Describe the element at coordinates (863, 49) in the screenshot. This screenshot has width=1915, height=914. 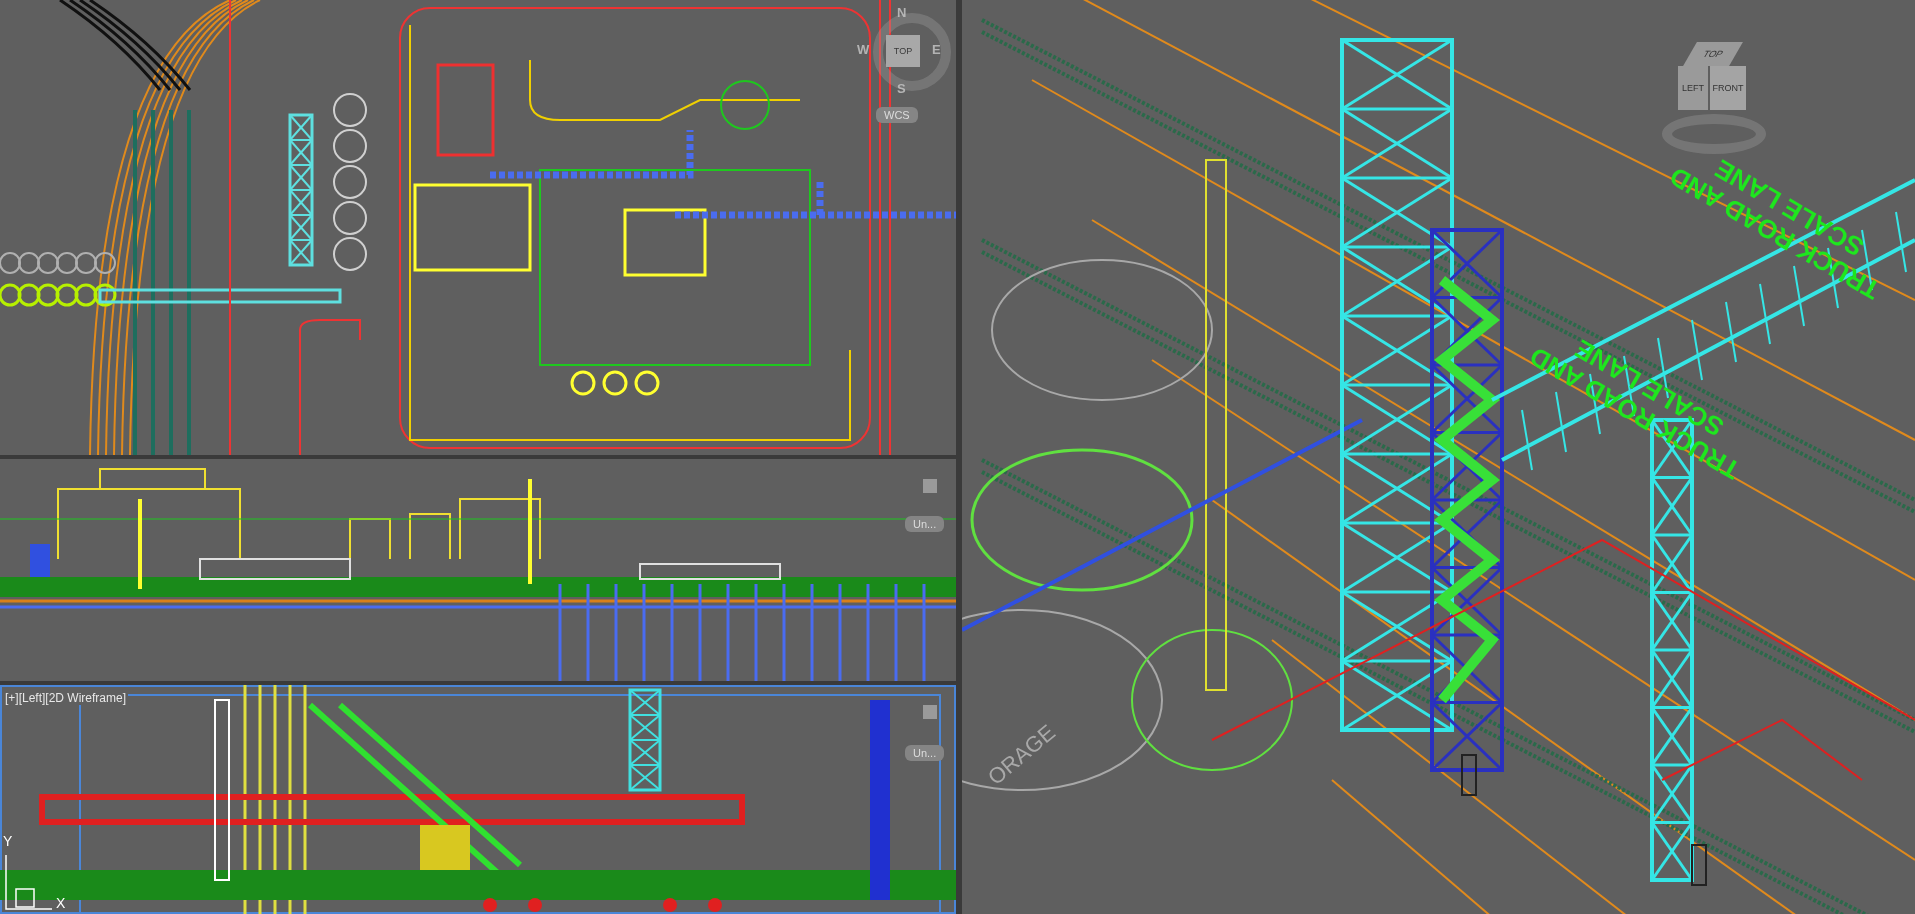
I see `compass-label: W` at that location.